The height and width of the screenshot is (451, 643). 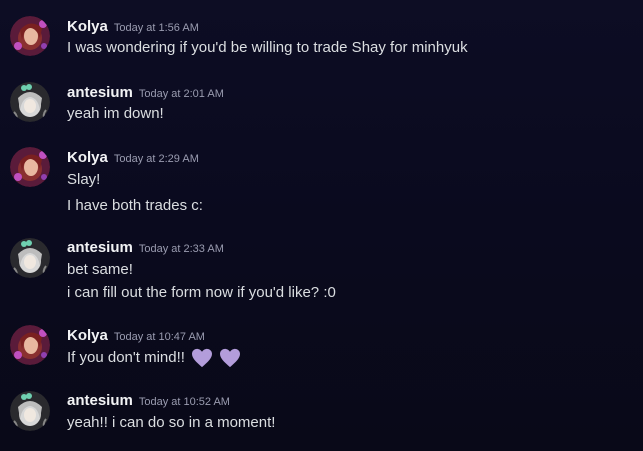 What do you see at coordinates (100, 269) in the screenshot?
I see `message-text: bet same!` at bounding box center [100, 269].